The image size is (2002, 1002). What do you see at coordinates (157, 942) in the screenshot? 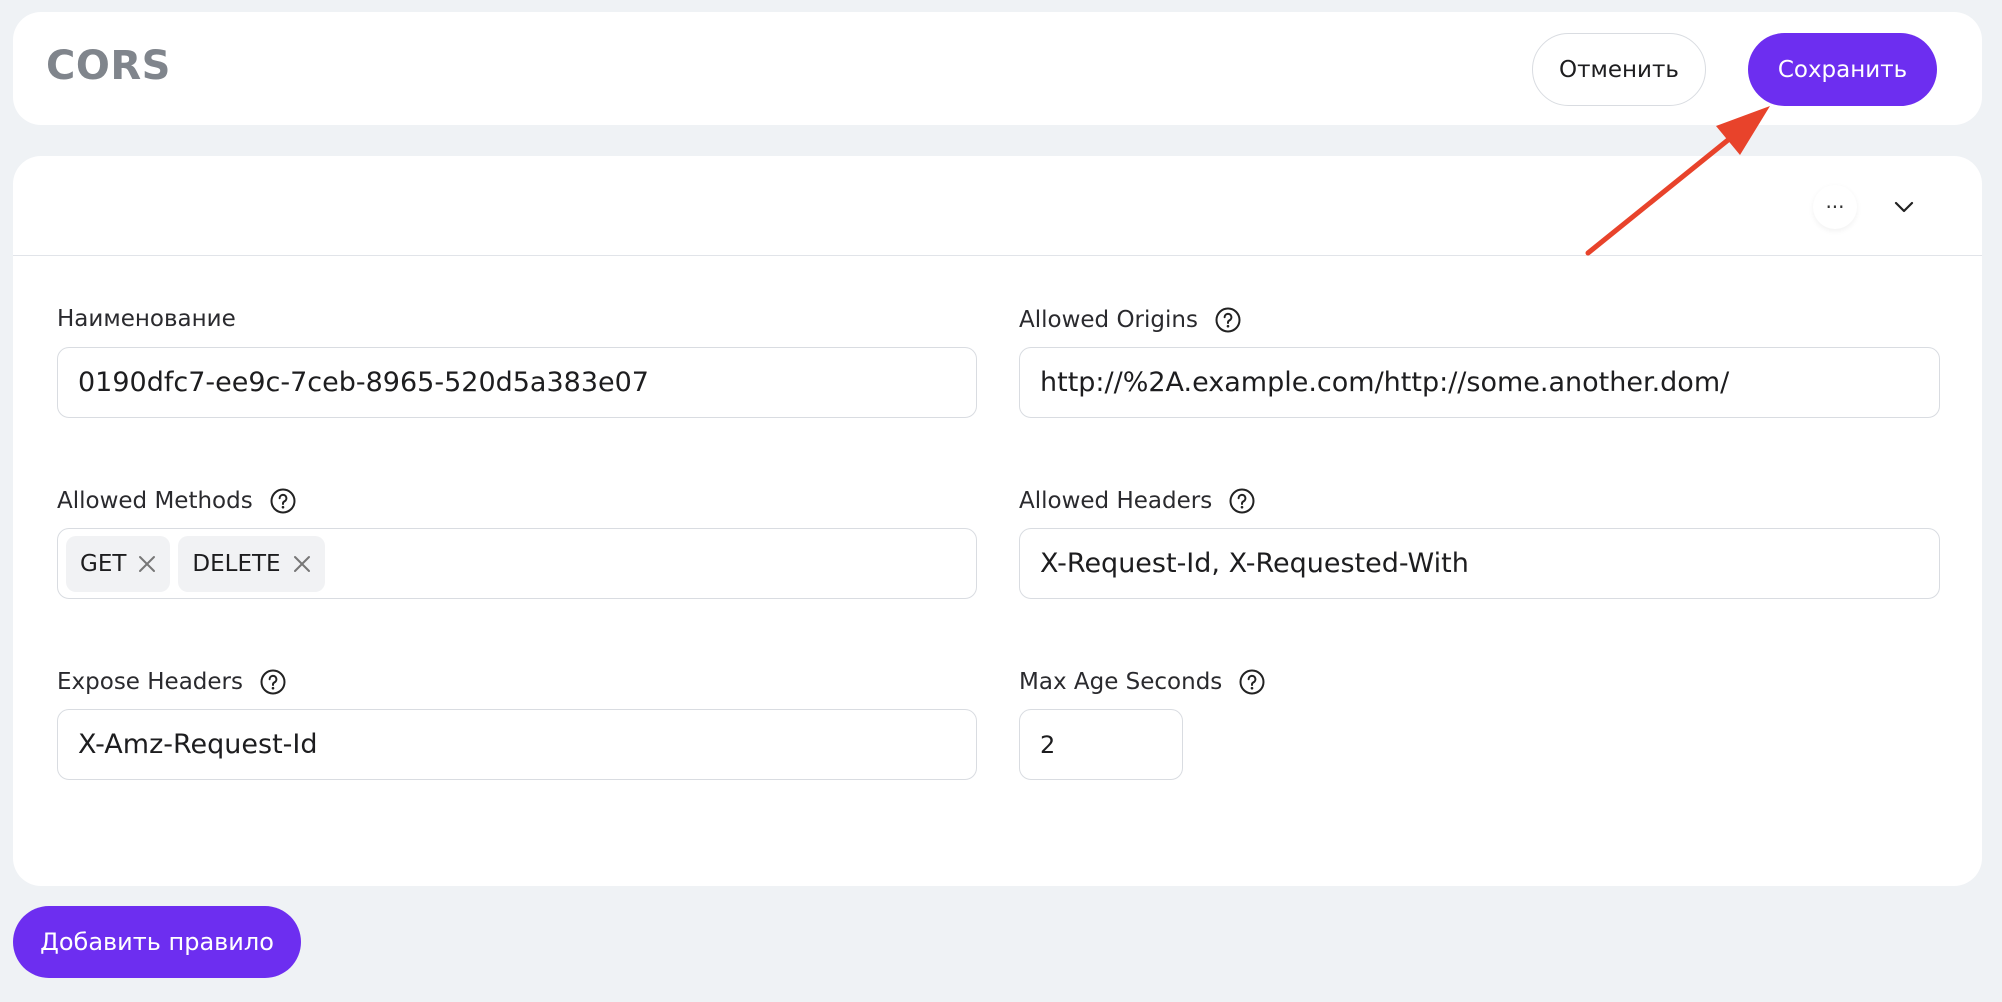
I see `add-rule-button: Добавить правило` at bounding box center [157, 942].